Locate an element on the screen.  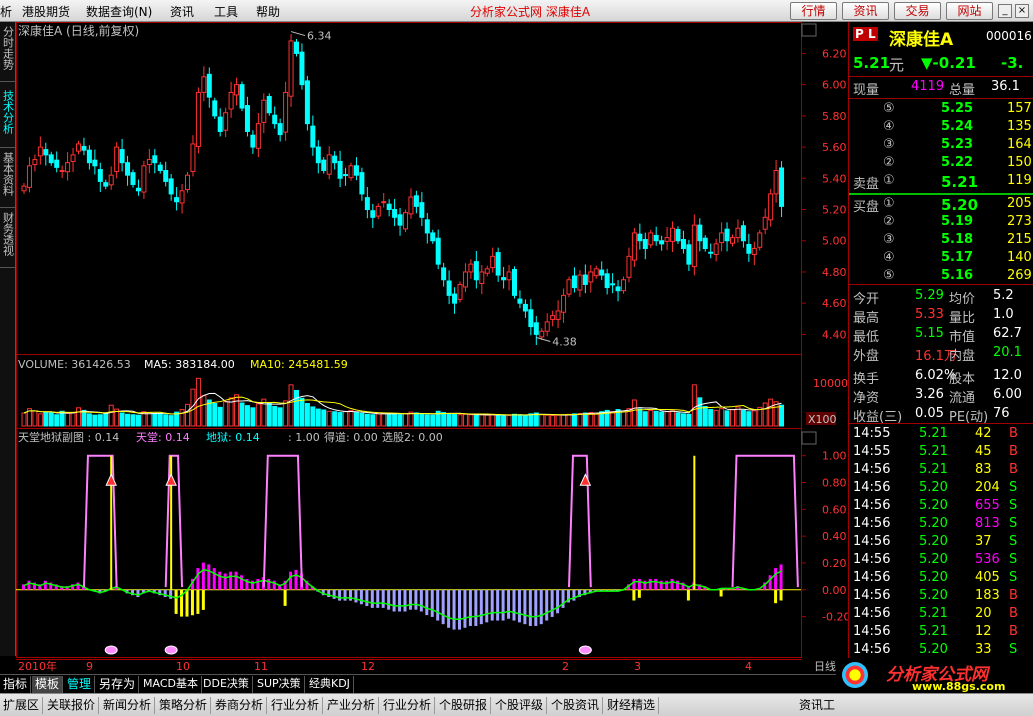
ask-row: ③ 5.23 164 is located at coordinates (941, 146).